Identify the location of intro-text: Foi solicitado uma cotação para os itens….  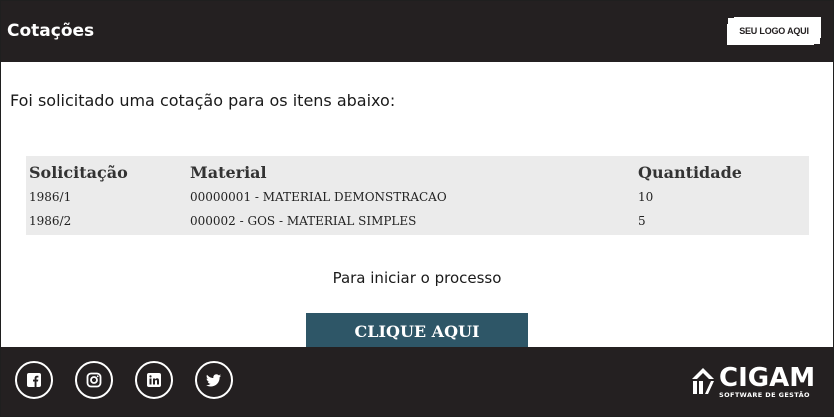
(203, 100).